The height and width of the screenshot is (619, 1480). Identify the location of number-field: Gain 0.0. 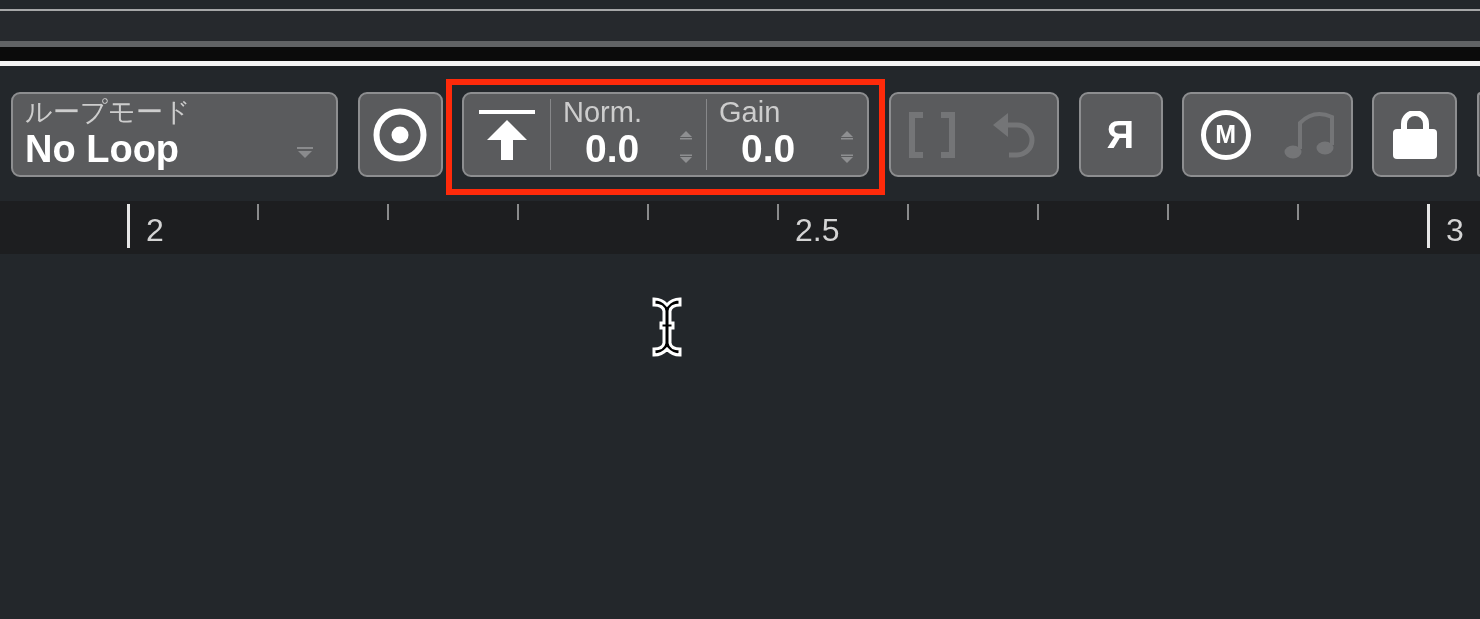
(787, 134).